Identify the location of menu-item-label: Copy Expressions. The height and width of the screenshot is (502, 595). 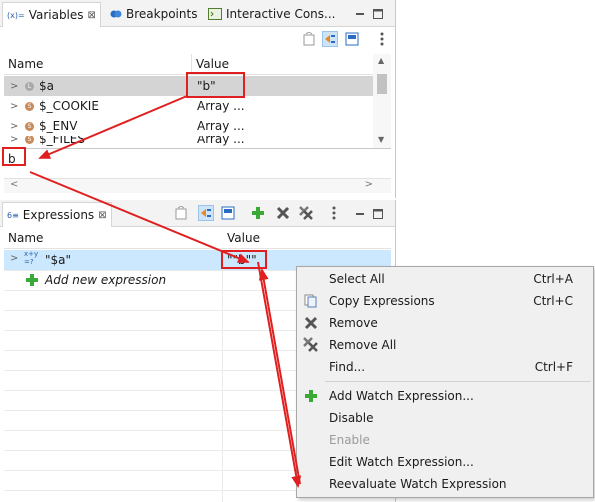
(382, 301).